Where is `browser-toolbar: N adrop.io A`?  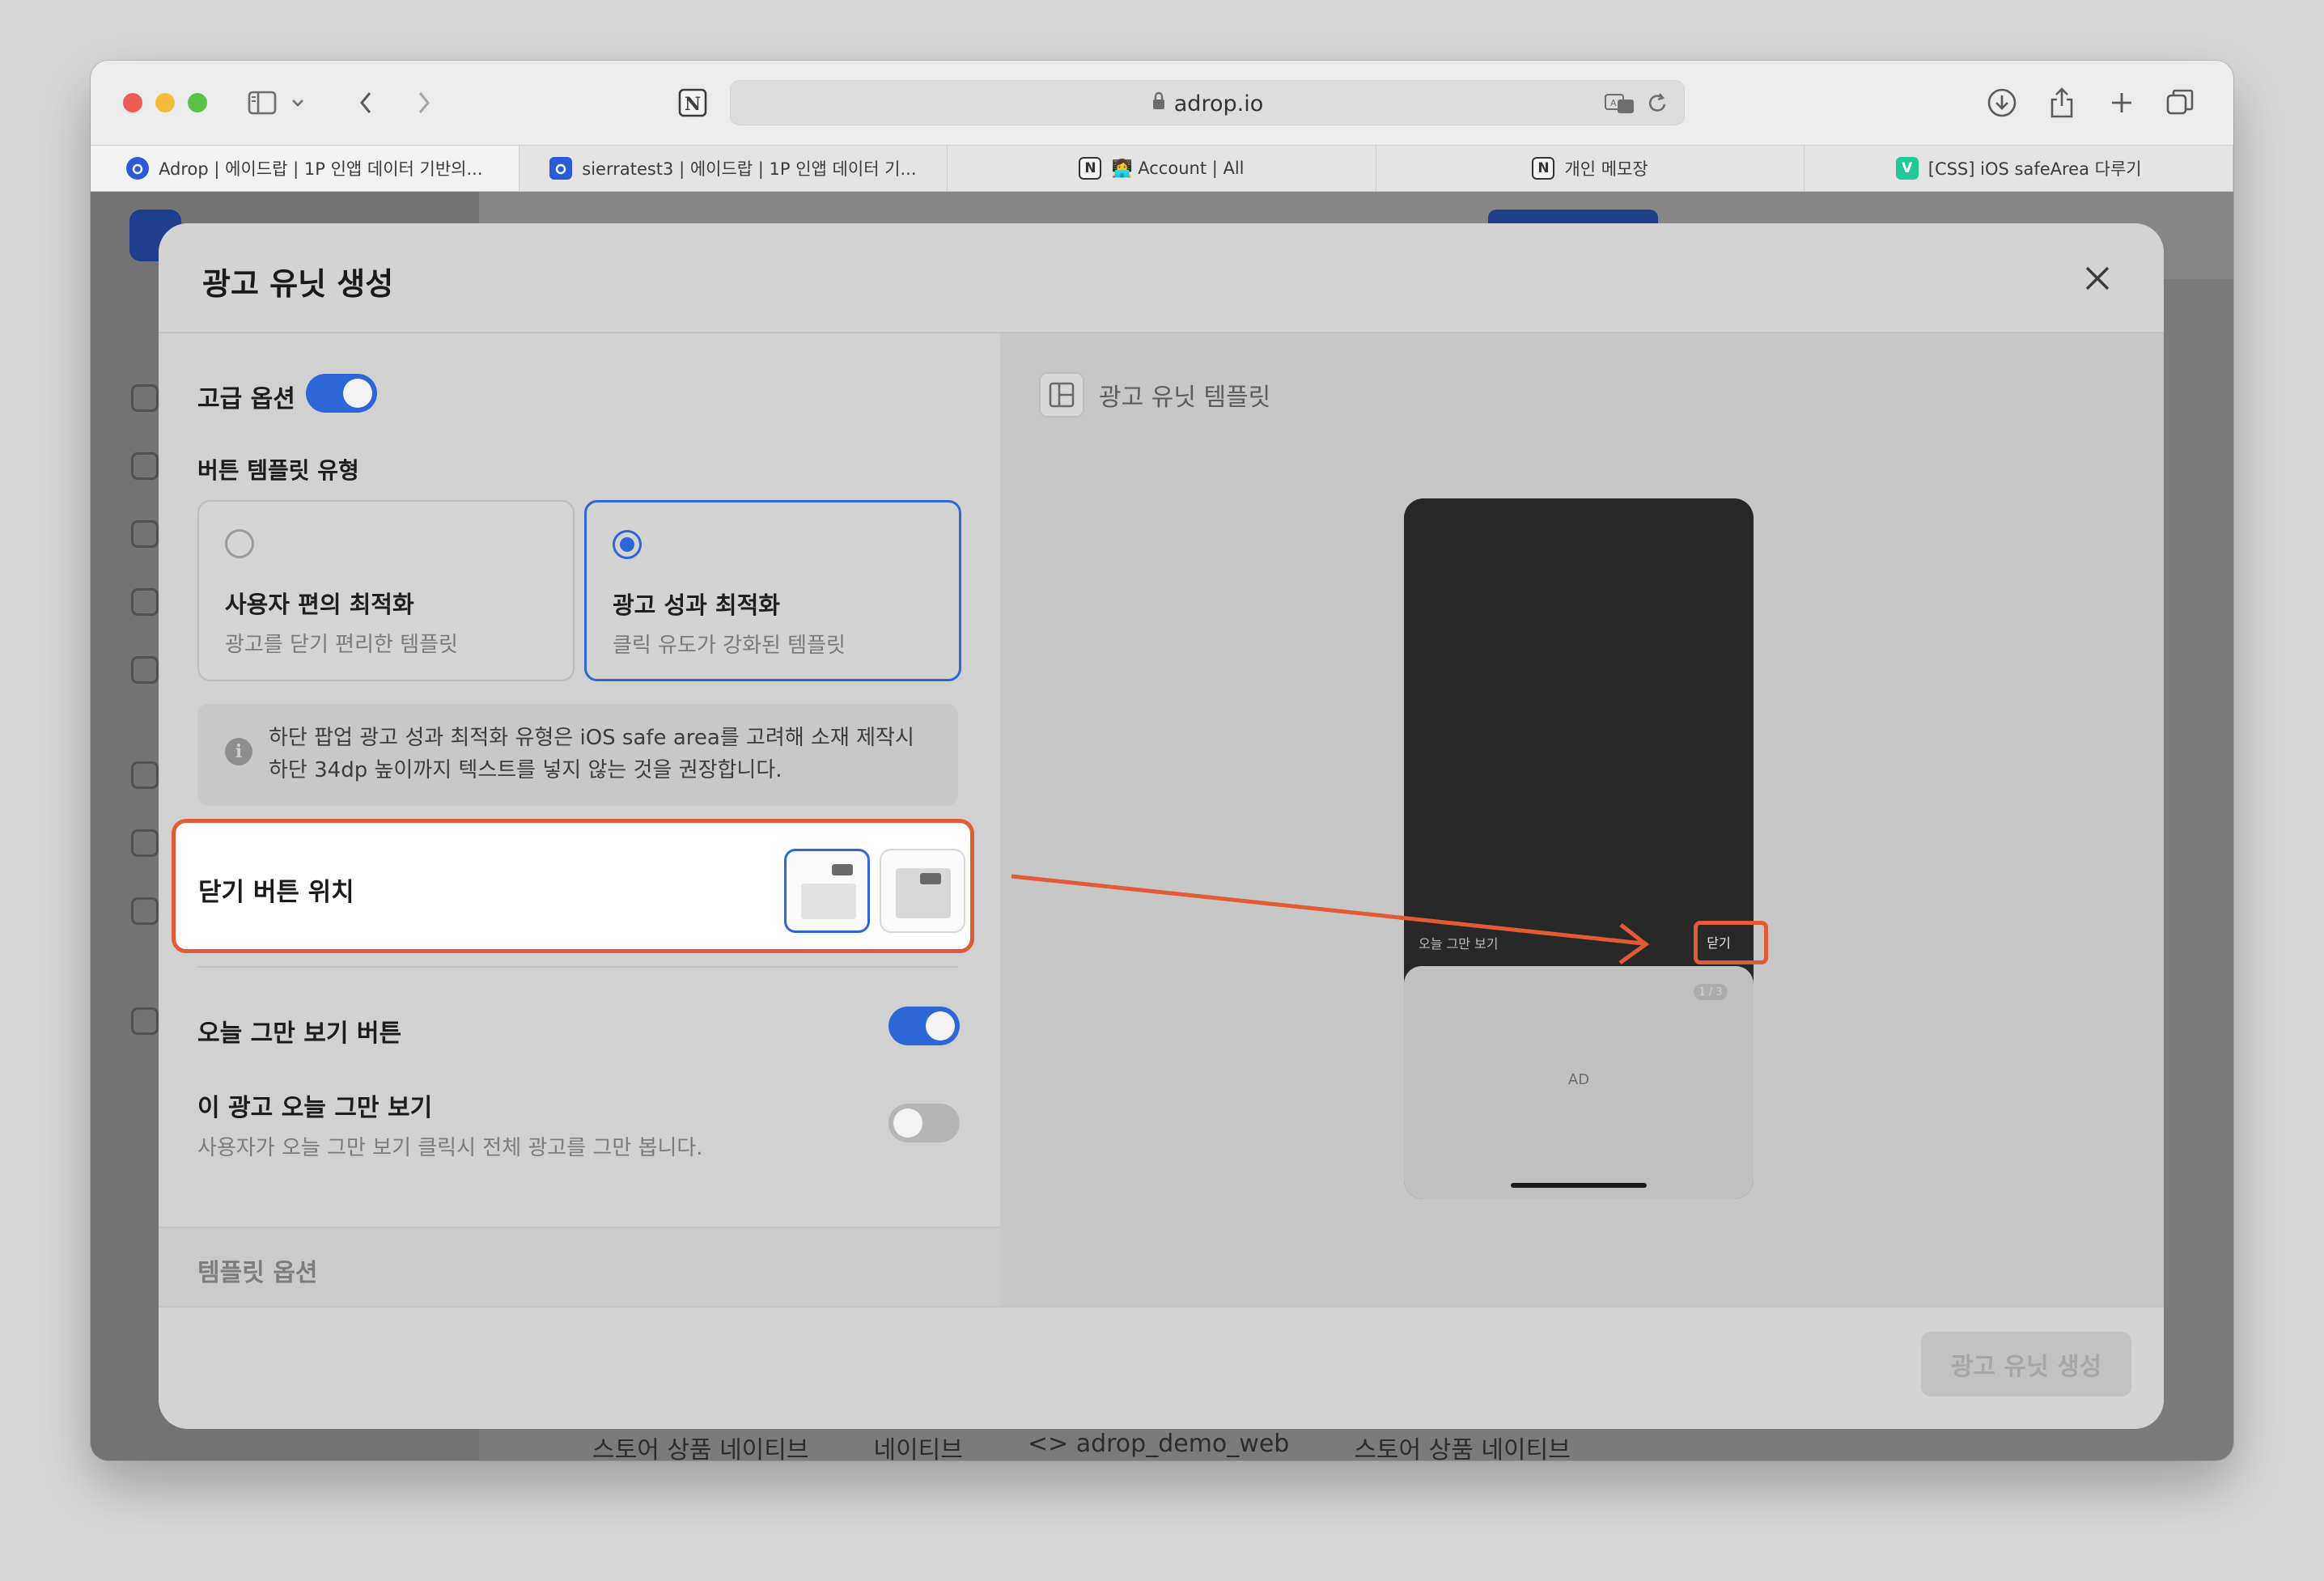
browser-toolbar: N adrop.io A is located at coordinates (1162, 103).